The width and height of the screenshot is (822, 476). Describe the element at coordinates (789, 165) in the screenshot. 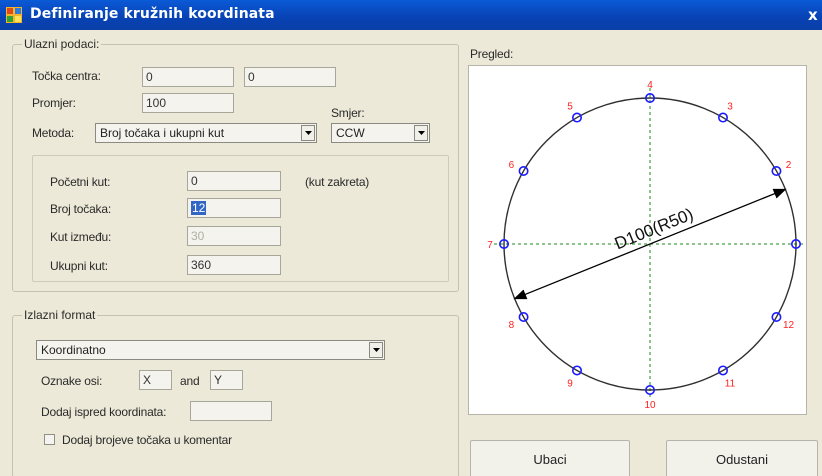

I see `point-label: 2` at that location.